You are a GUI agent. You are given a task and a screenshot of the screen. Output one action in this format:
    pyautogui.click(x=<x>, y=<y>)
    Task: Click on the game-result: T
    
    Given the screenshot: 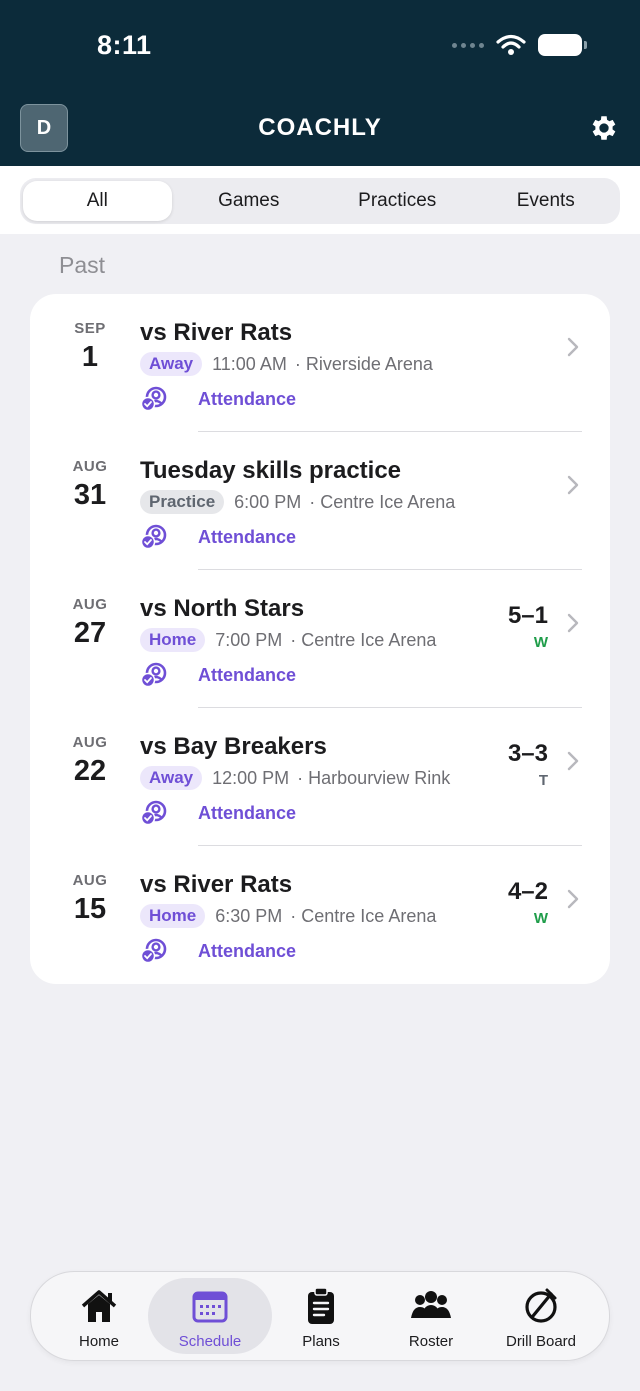 What is the action you would take?
    pyautogui.click(x=543, y=780)
    